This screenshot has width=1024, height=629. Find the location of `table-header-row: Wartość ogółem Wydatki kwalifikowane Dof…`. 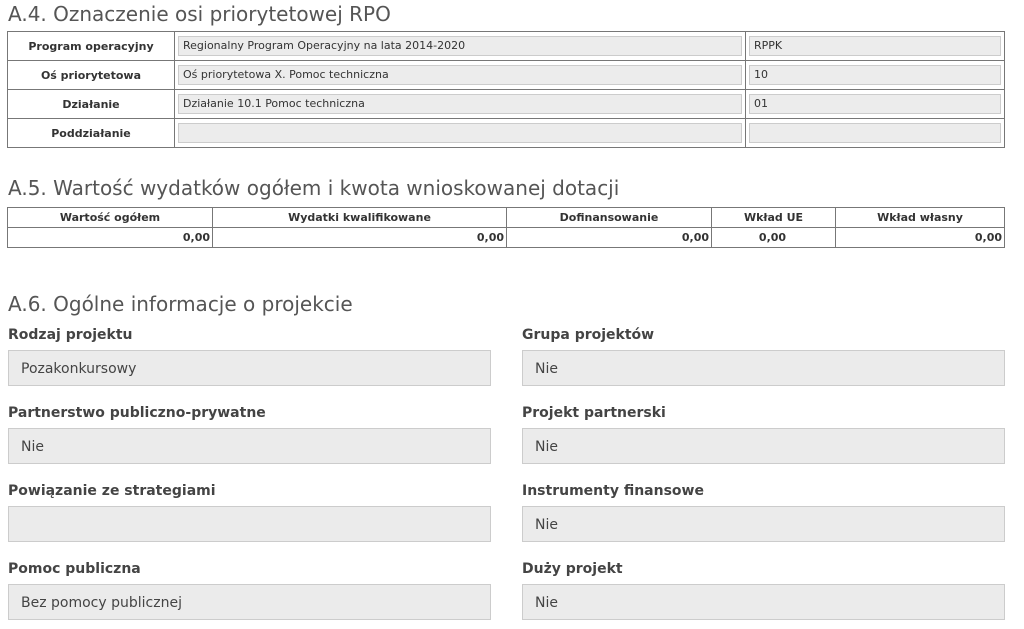

table-header-row: Wartość ogółem Wydatki kwalifikowane Dof… is located at coordinates (506, 217).